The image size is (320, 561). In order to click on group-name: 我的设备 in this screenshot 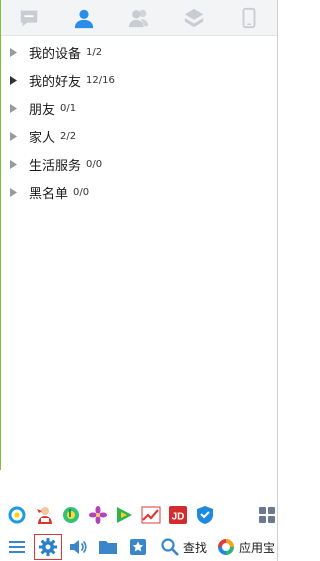, I will do `click(55, 54)`.